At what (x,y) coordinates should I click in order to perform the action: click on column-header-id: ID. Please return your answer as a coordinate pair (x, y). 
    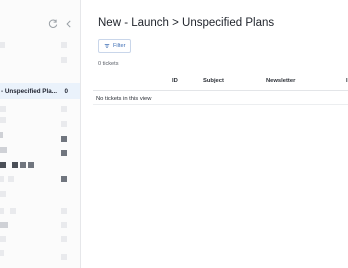
    Looking at the image, I should click on (175, 81).